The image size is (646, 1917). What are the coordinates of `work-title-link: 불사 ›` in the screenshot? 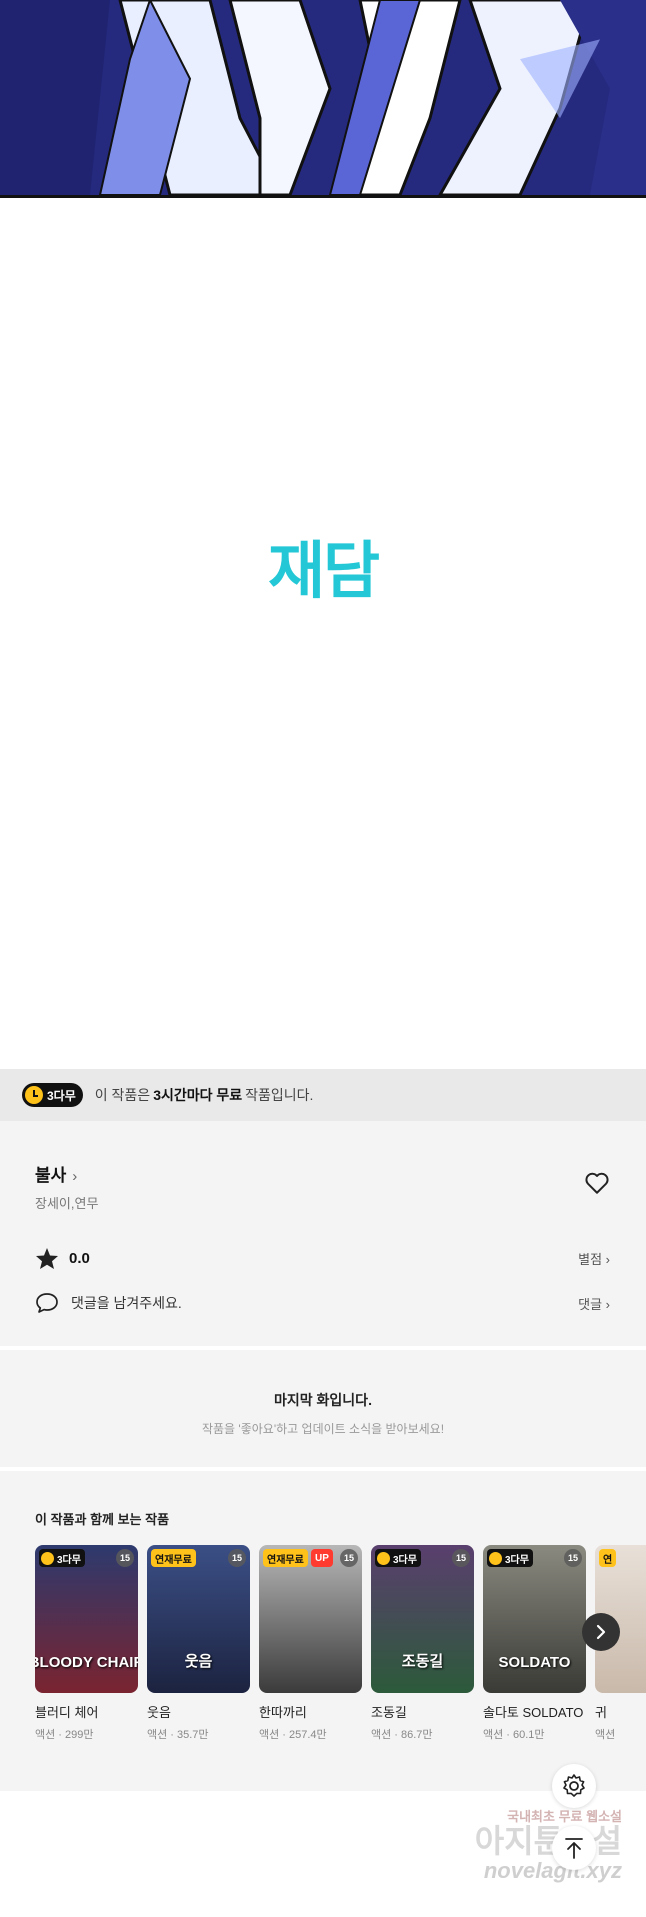 It's located at (56, 1173).